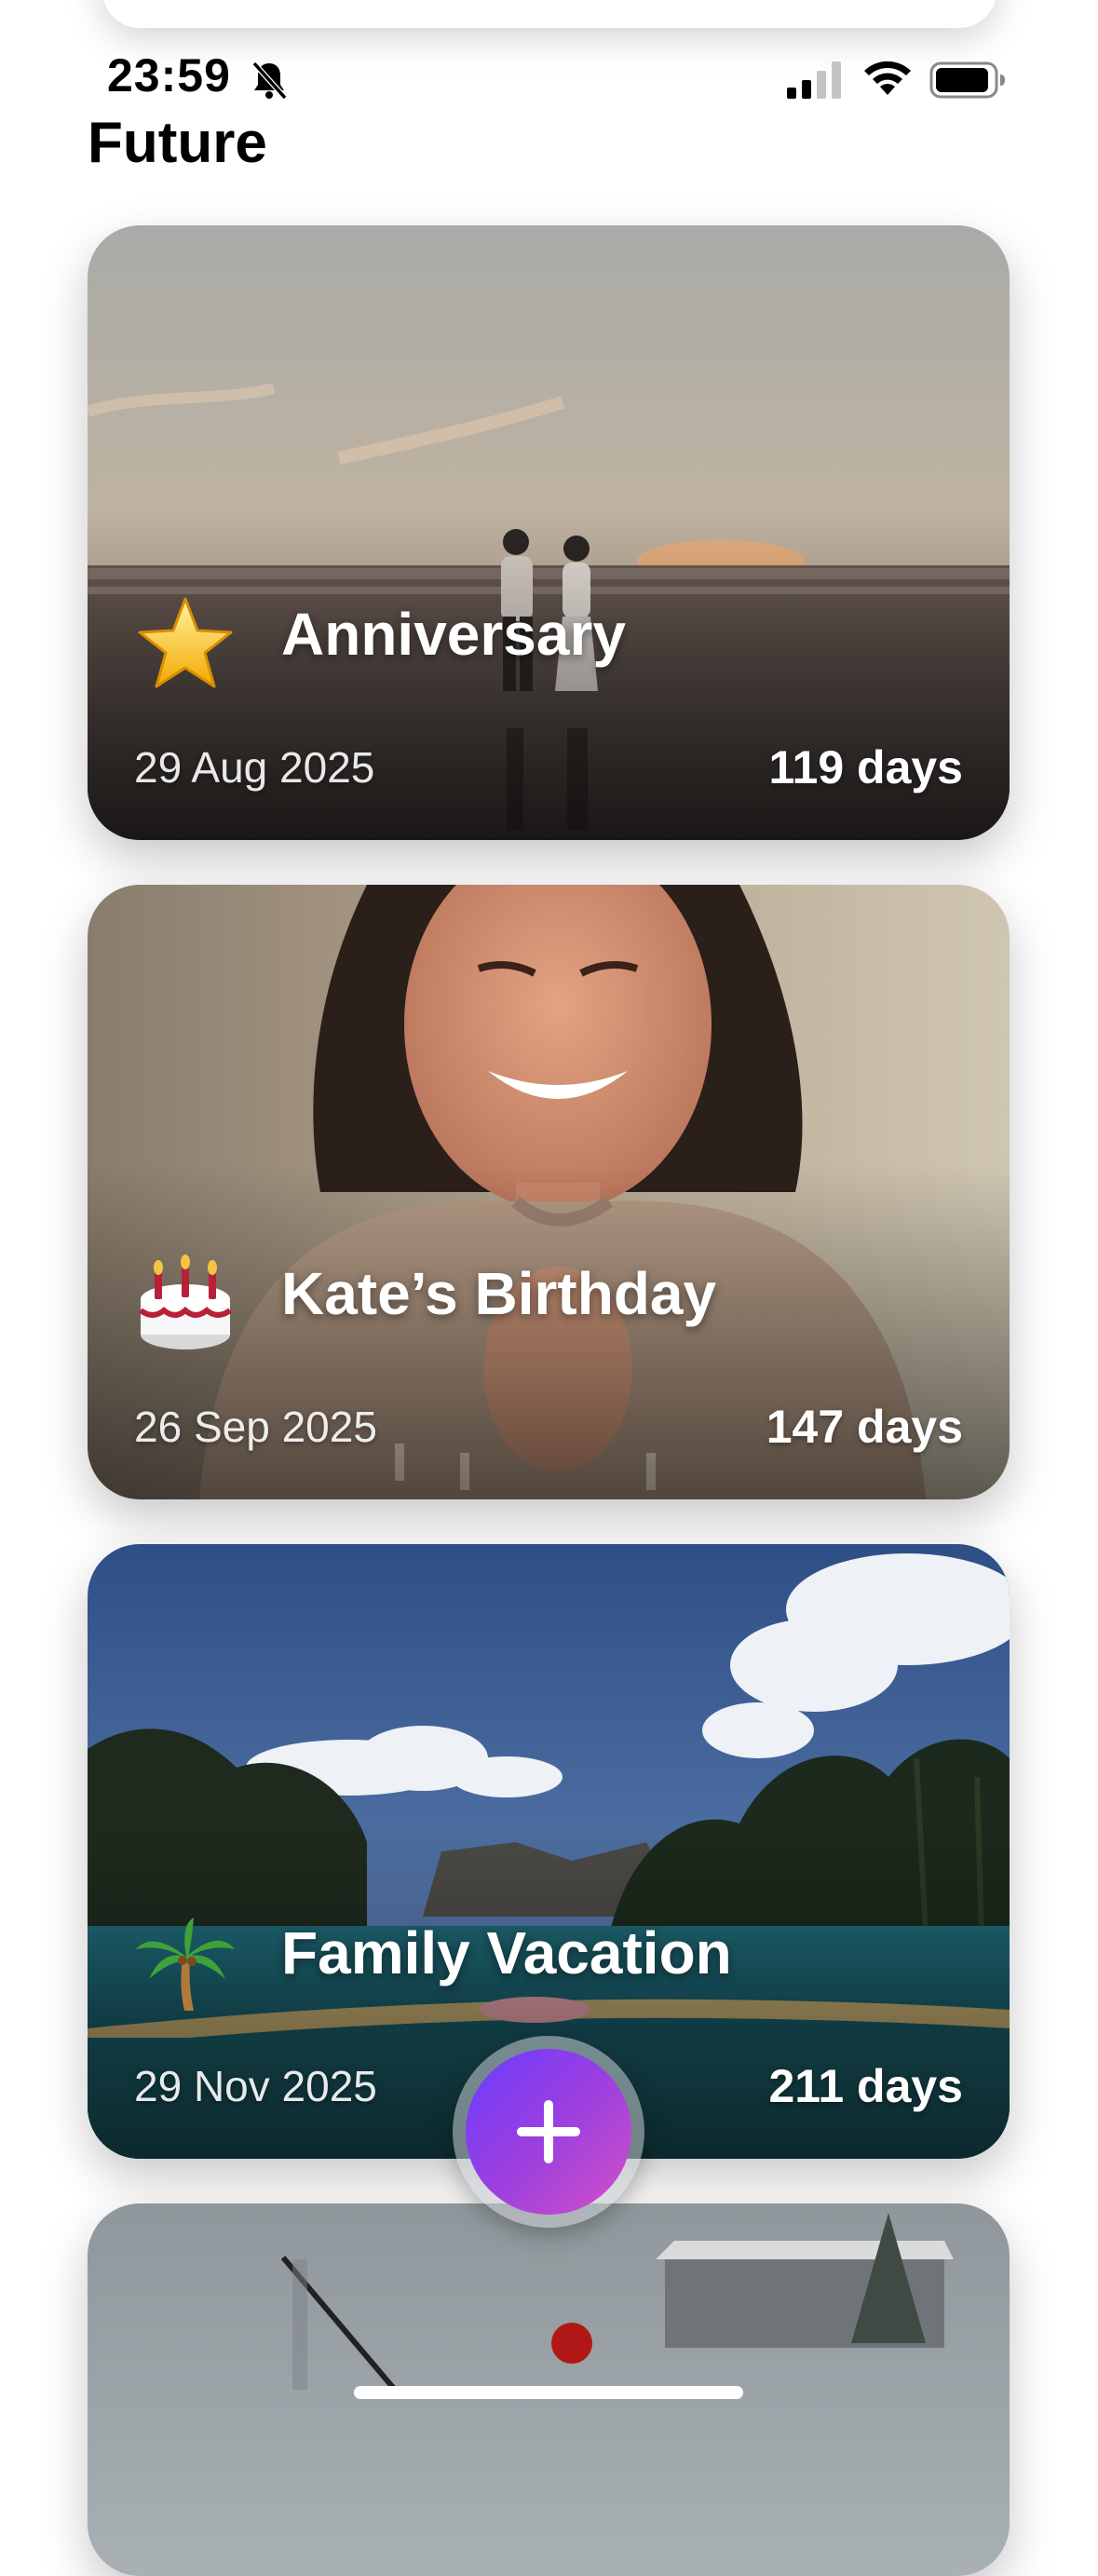 This screenshot has width=1098, height=2576. What do you see at coordinates (506, 1952) in the screenshot?
I see `event-title: Family Vacation` at bounding box center [506, 1952].